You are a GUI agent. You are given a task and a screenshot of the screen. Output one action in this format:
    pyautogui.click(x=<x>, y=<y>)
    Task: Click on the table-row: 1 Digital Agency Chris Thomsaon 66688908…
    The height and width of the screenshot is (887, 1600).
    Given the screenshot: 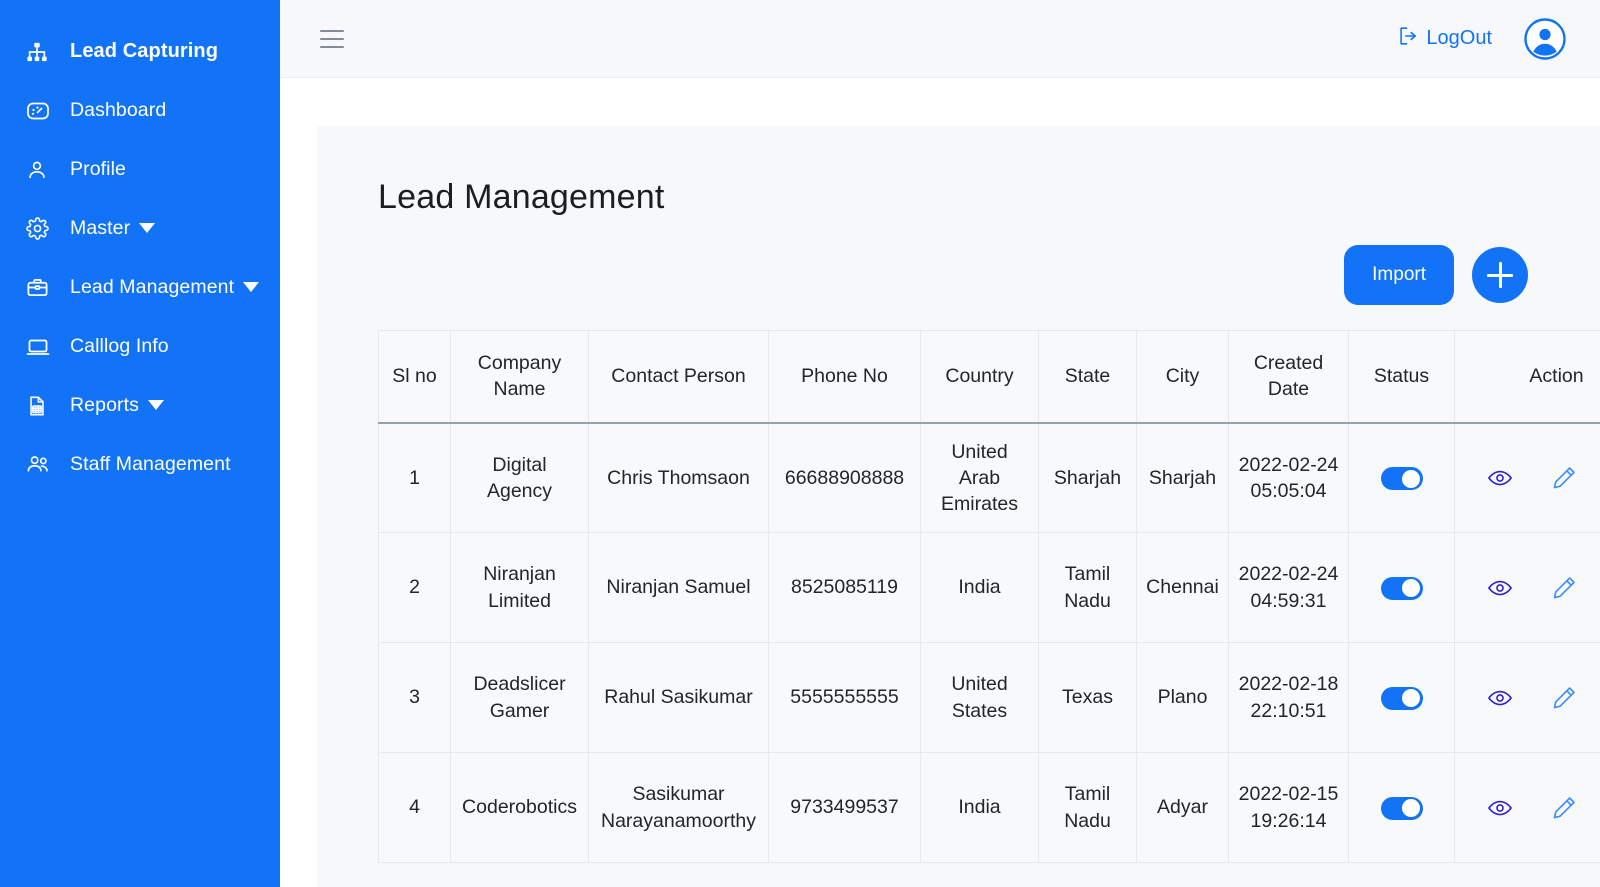 What is the action you would take?
    pyautogui.click(x=989, y=477)
    